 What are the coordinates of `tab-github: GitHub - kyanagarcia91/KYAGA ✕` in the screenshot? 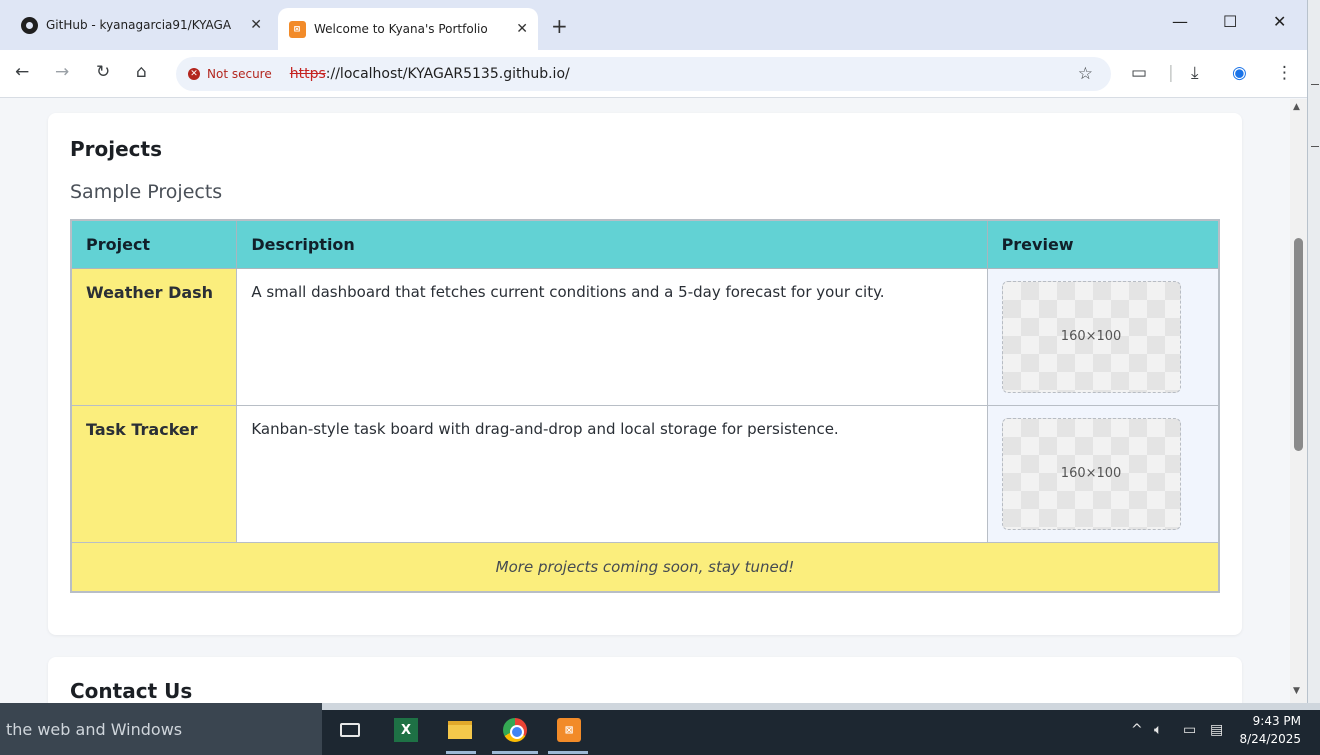 It's located at (141, 25).